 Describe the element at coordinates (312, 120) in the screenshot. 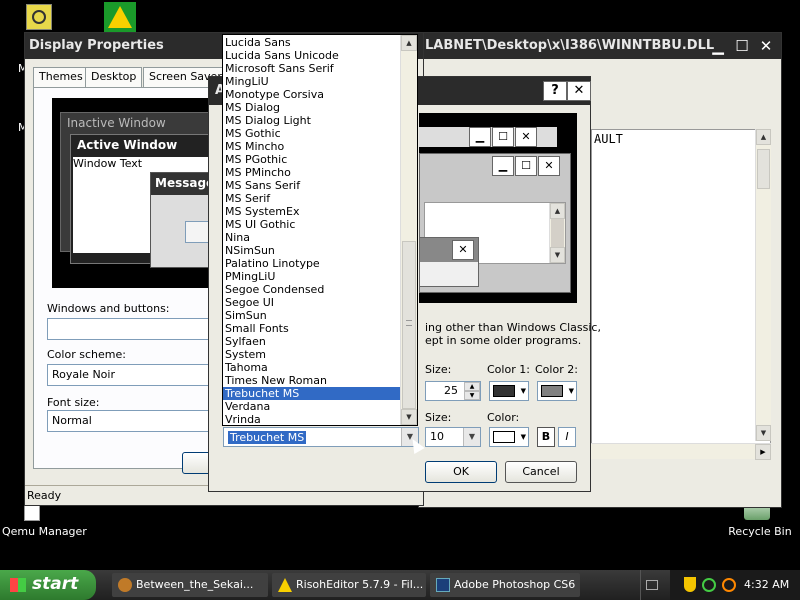

I see `font-option: MS Dialog Light` at that location.